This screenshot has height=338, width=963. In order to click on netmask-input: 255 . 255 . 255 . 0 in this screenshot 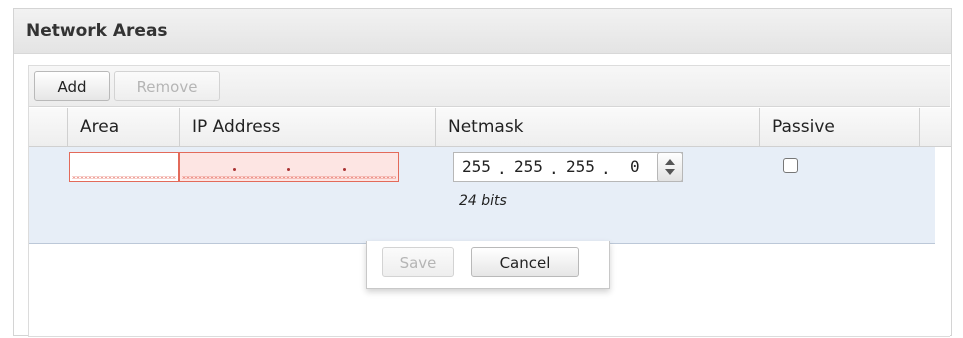, I will do `click(568, 167)`.